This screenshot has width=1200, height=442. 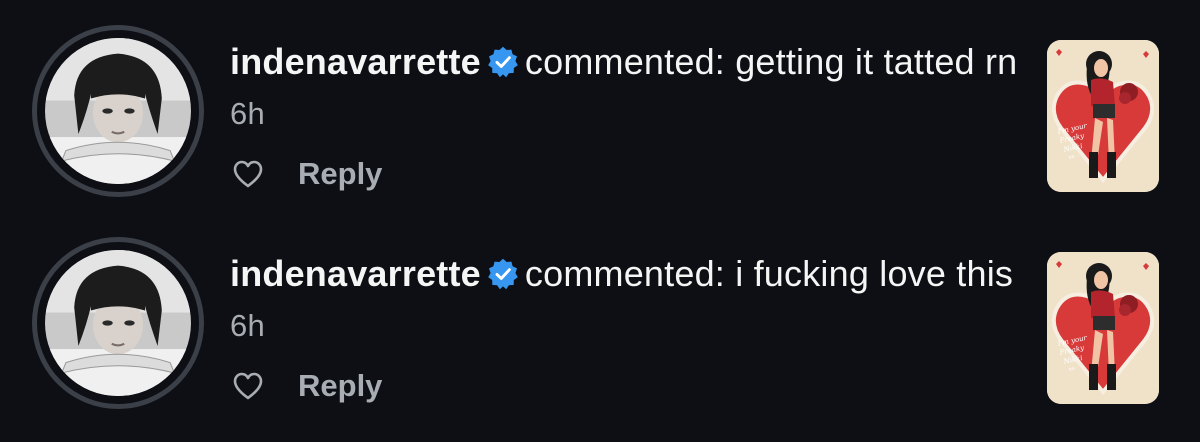 What do you see at coordinates (771, 61) in the screenshot?
I see `comment-body: commented: getting it tatted rn` at bounding box center [771, 61].